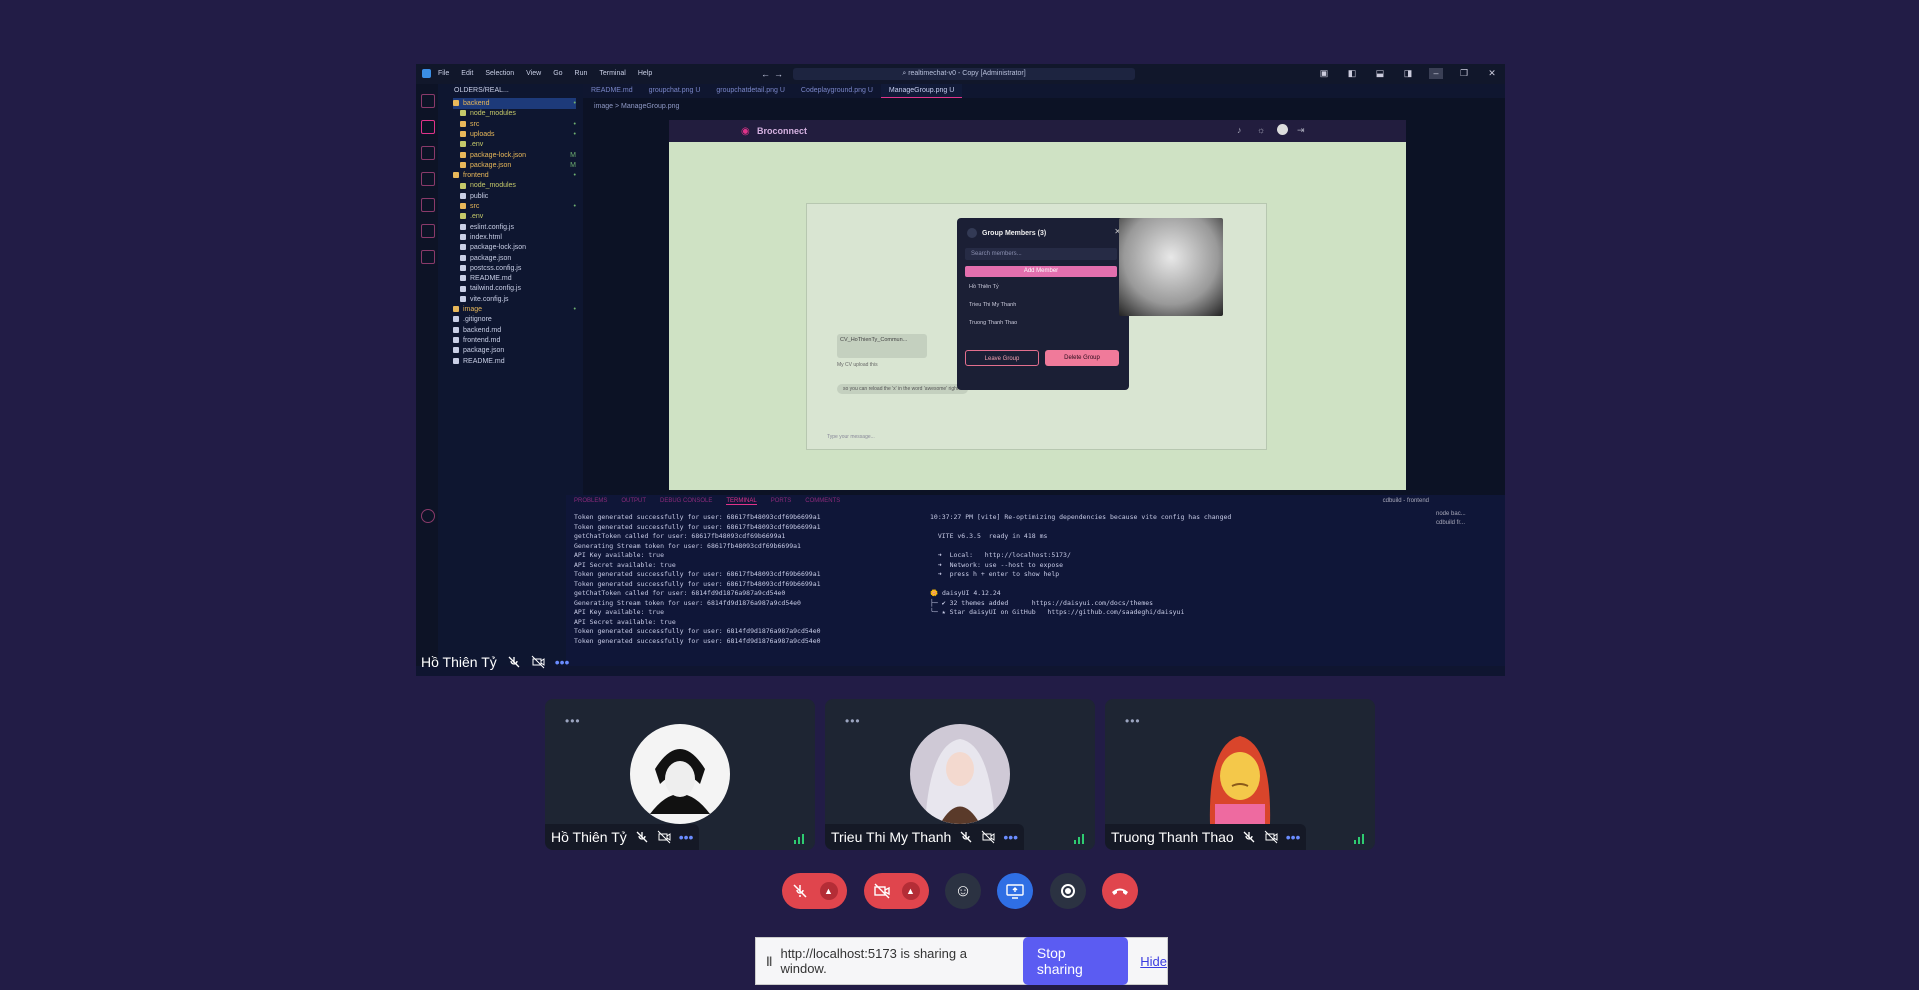 The height and width of the screenshot is (990, 1919). I want to click on editor-tab: README.md, so click(612, 91).